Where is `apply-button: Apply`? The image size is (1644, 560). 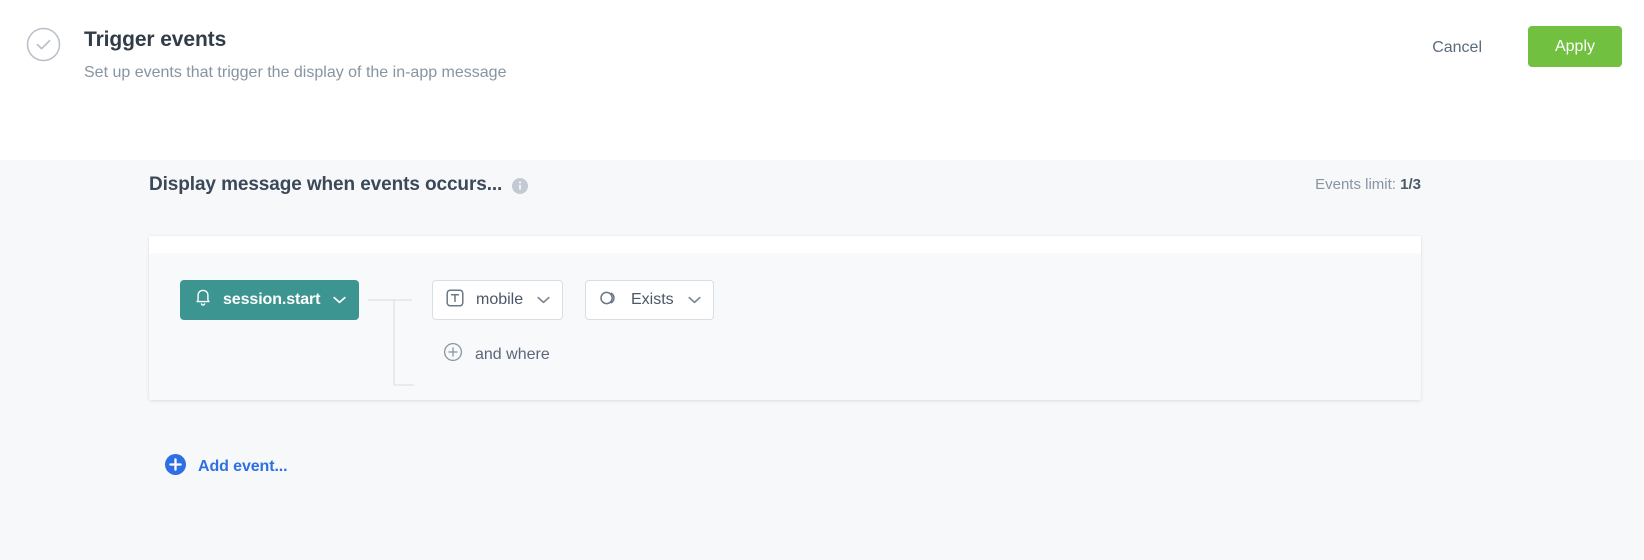 apply-button: Apply is located at coordinates (1575, 46).